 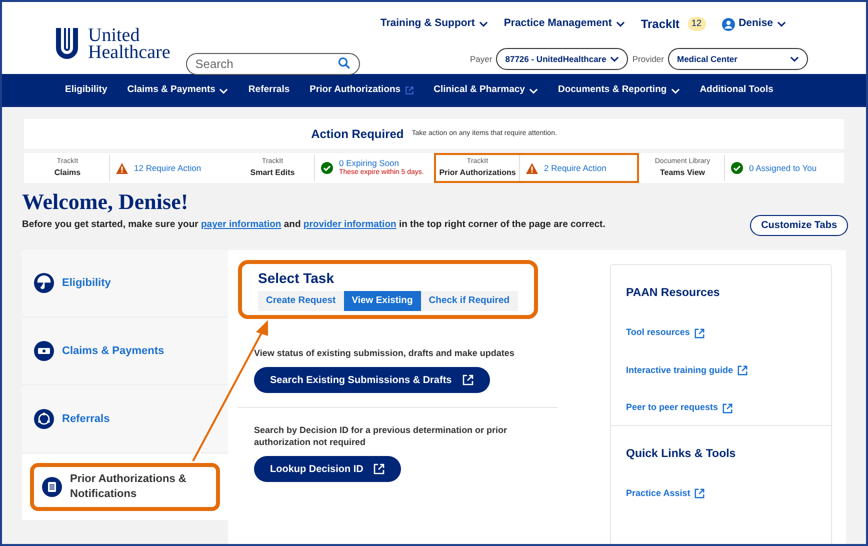 I want to click on resources-heading: Quick Links & Tools, so click(x=681, y=454).